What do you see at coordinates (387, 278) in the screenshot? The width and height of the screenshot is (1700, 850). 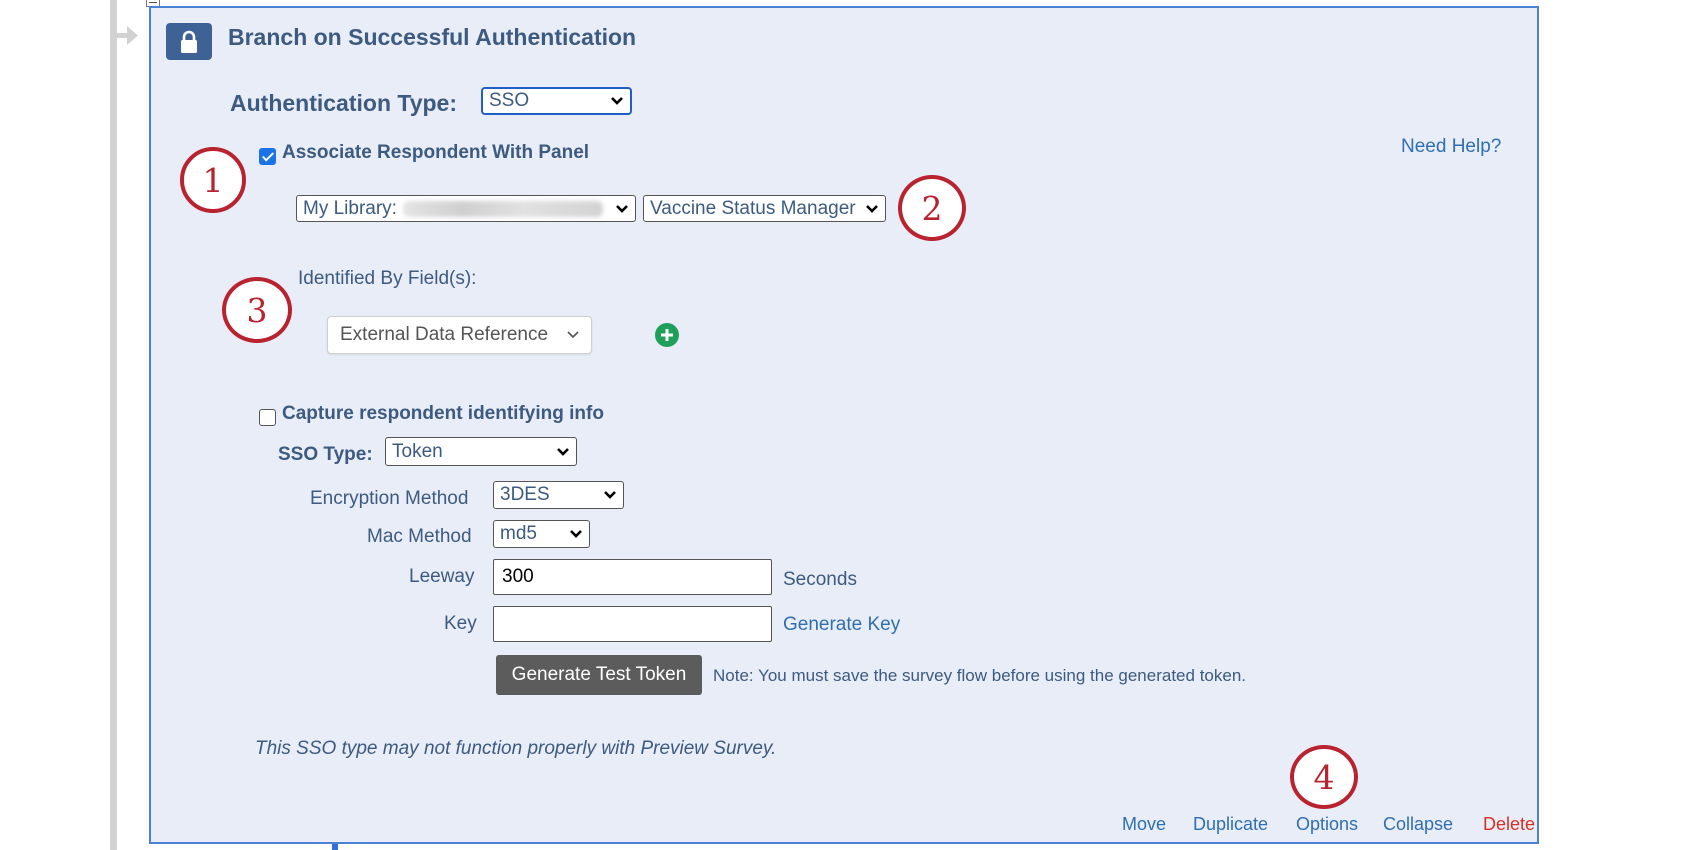 I see `identified-by-label: Identified By Field(s):` at bounding box center [387, 278].